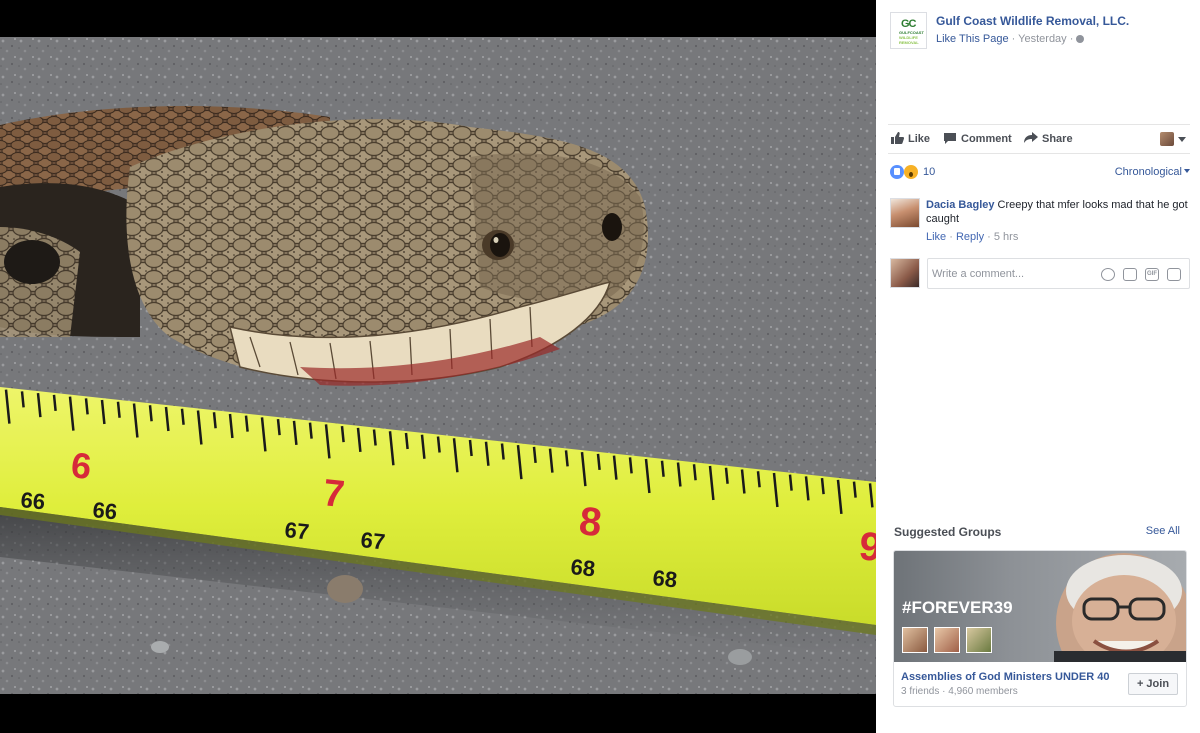 This screenshot has height=733, width=1200. Describe the element at coordinates (1040, 173) in the screenshot. I see `reactions-row: 10 Chronological` at that location.